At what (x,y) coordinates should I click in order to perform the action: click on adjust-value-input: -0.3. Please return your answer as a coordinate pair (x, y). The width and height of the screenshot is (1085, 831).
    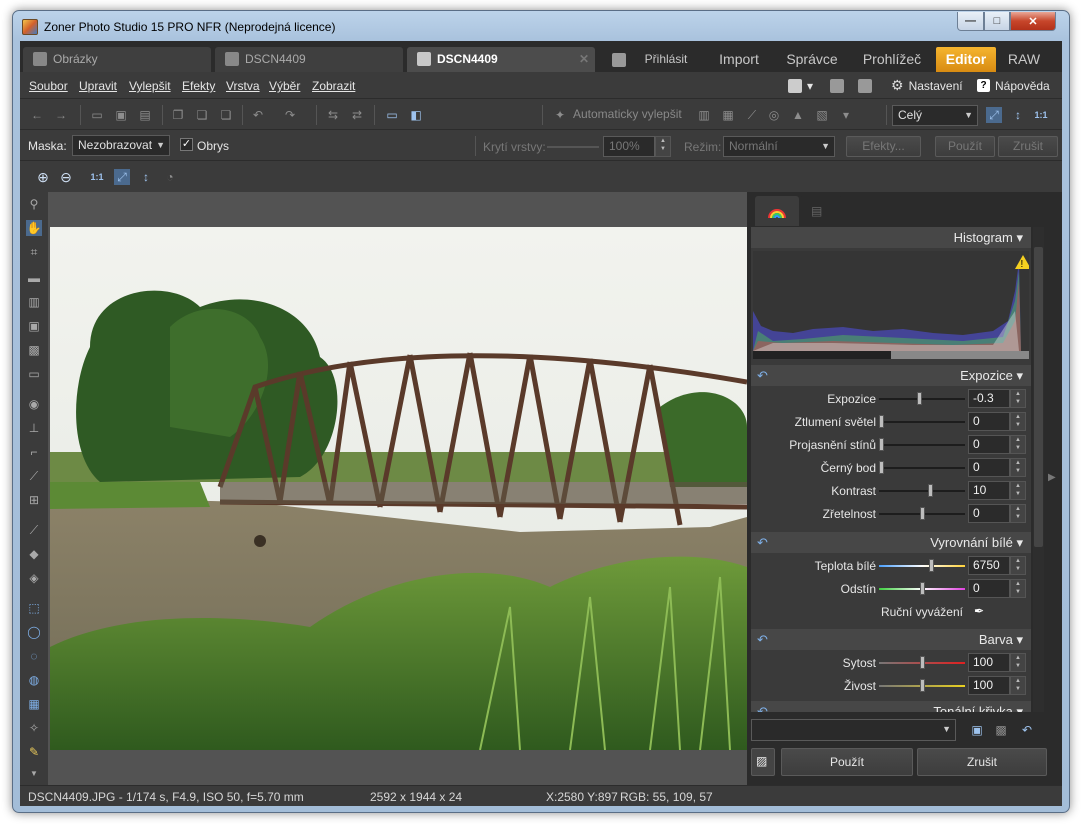
    Looking at the image, I should click on (989, 398).